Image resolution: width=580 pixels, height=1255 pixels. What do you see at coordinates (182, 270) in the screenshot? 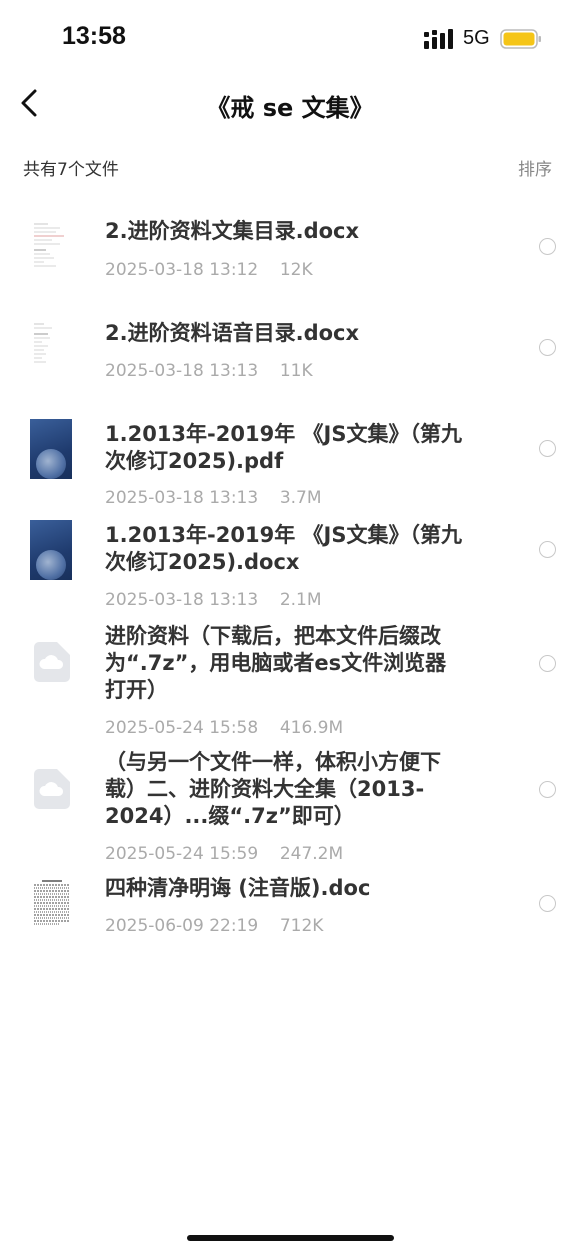
I see `file-date: 2025-03-18 13:12` at bounding box center [182, 270].